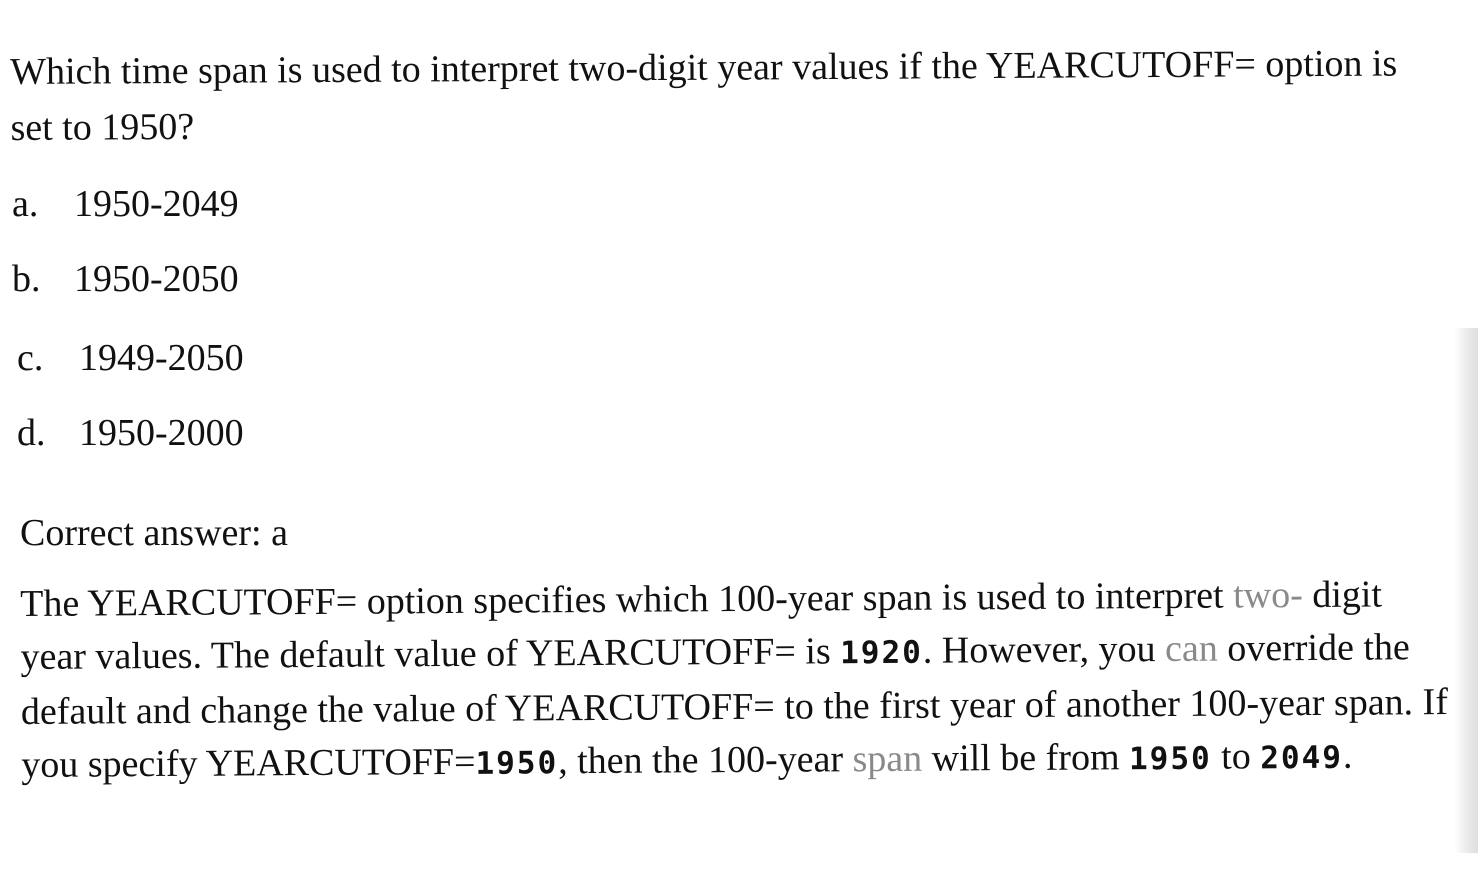  Describe the element at coordinates (154, 533) in the screenshot. I see `correct-answer: Correct answer: a` at that location.